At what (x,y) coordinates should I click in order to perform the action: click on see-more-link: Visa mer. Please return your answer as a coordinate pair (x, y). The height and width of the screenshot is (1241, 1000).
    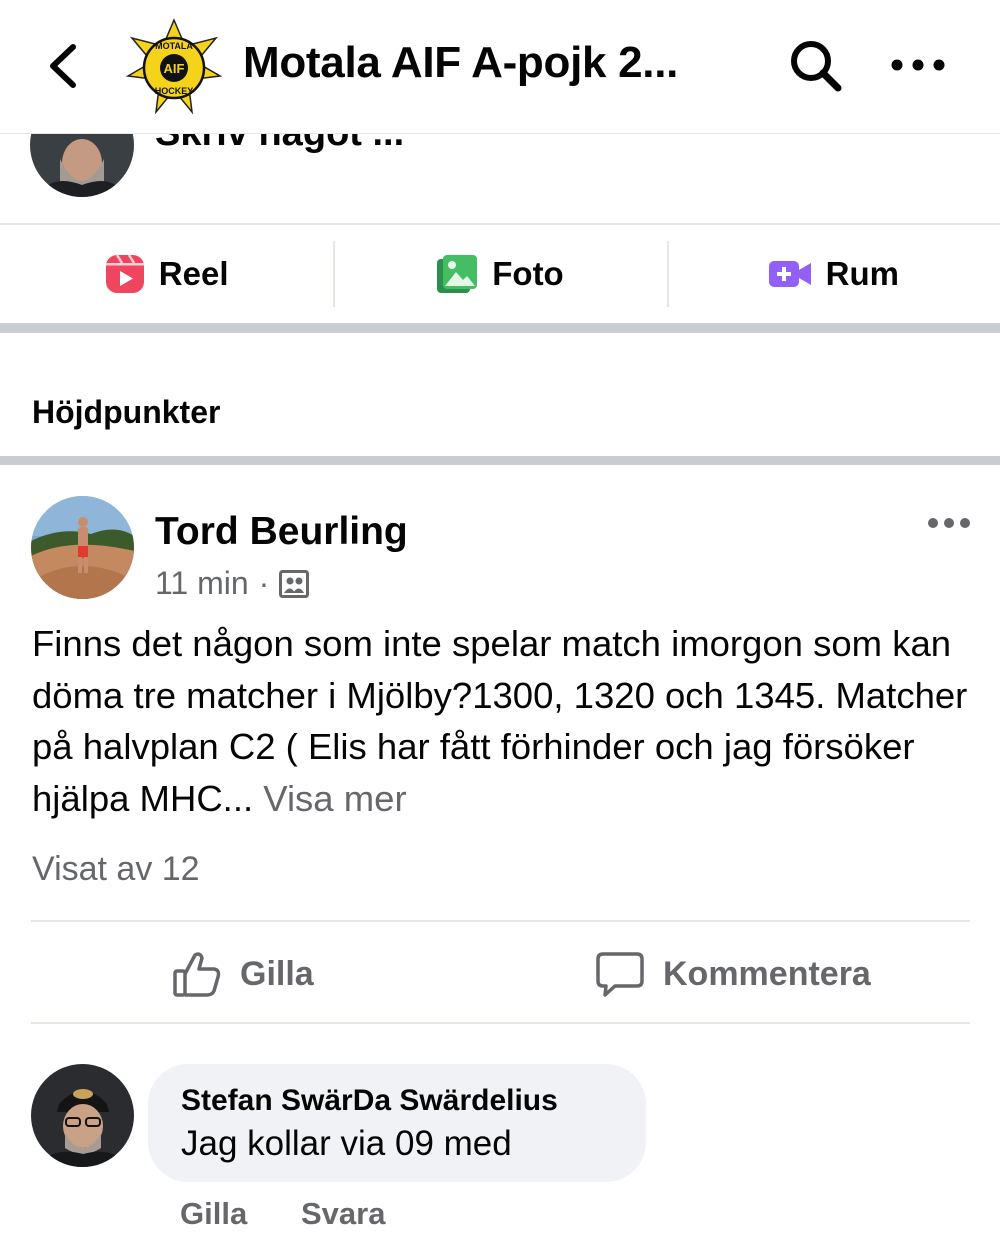
    Looking at the image, I should click on (334, 798).